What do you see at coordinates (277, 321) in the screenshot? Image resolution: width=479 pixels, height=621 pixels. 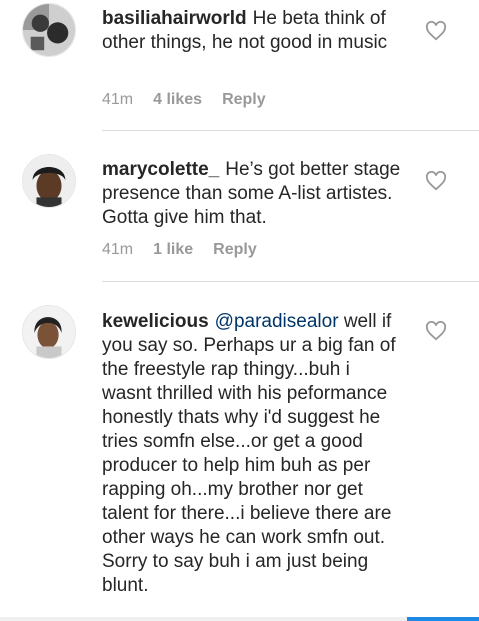 I see `mention-link: @paradisealor` at bounding box center [277, 321].